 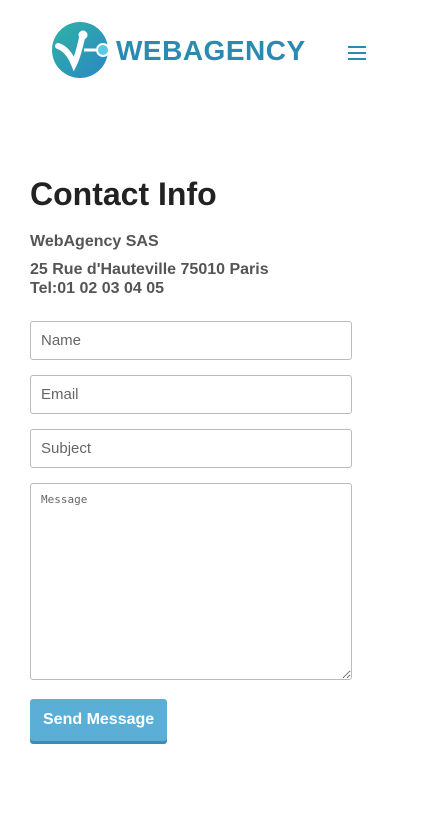 I want to click on site-header: WEBAGENCY, so click(x=212, y=52).